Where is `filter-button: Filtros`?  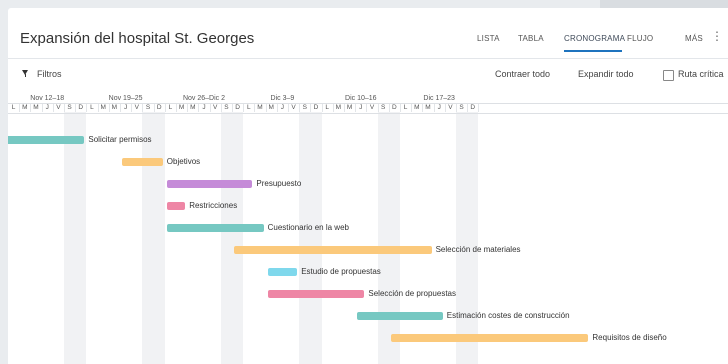
filter-button: Filtros is located at coordinates (49, 74).